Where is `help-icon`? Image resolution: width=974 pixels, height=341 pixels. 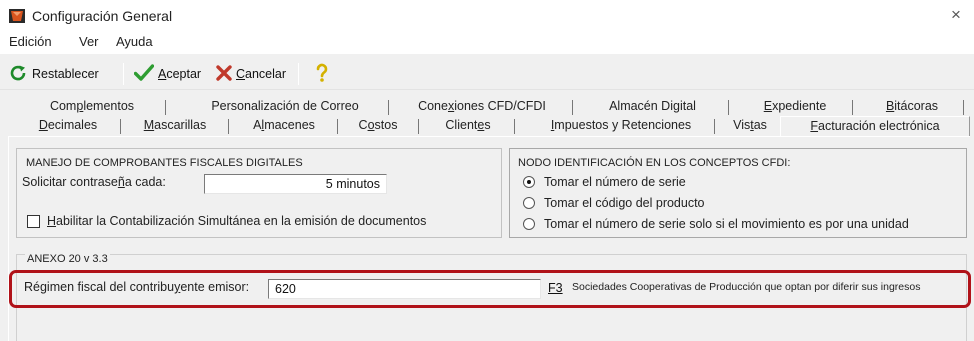 help-icon is located at coordinates (322, 74).